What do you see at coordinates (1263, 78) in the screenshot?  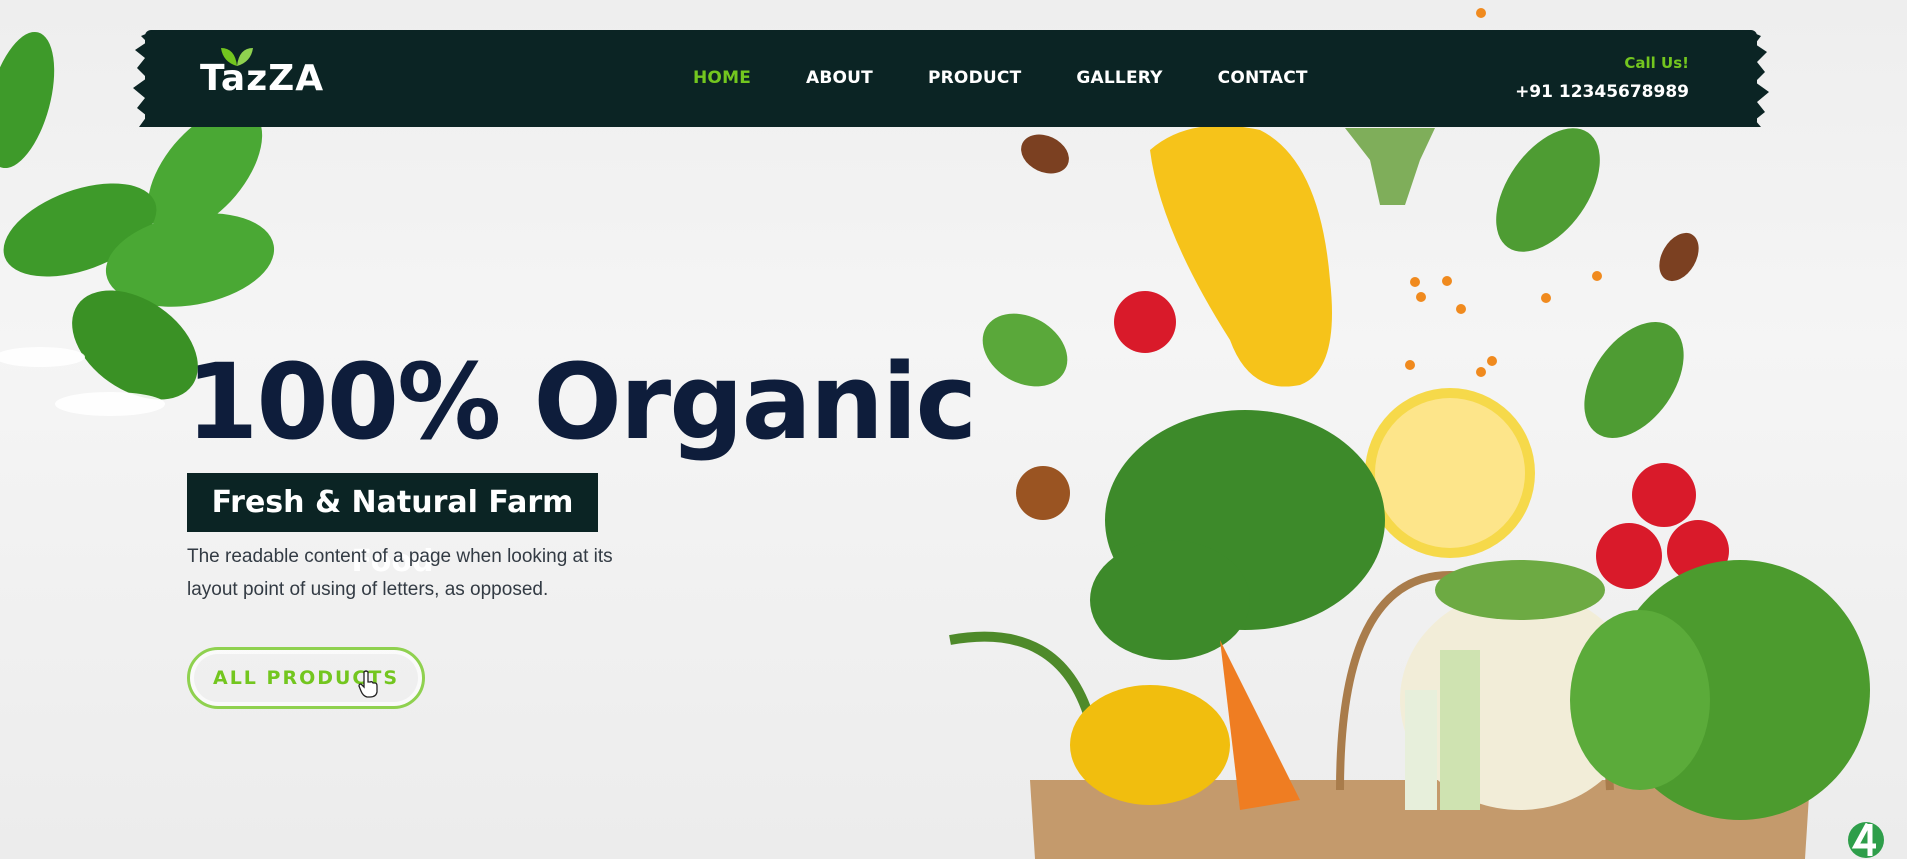 I see `nav-contact: CONTACT` at bounding box center [1263, 78].